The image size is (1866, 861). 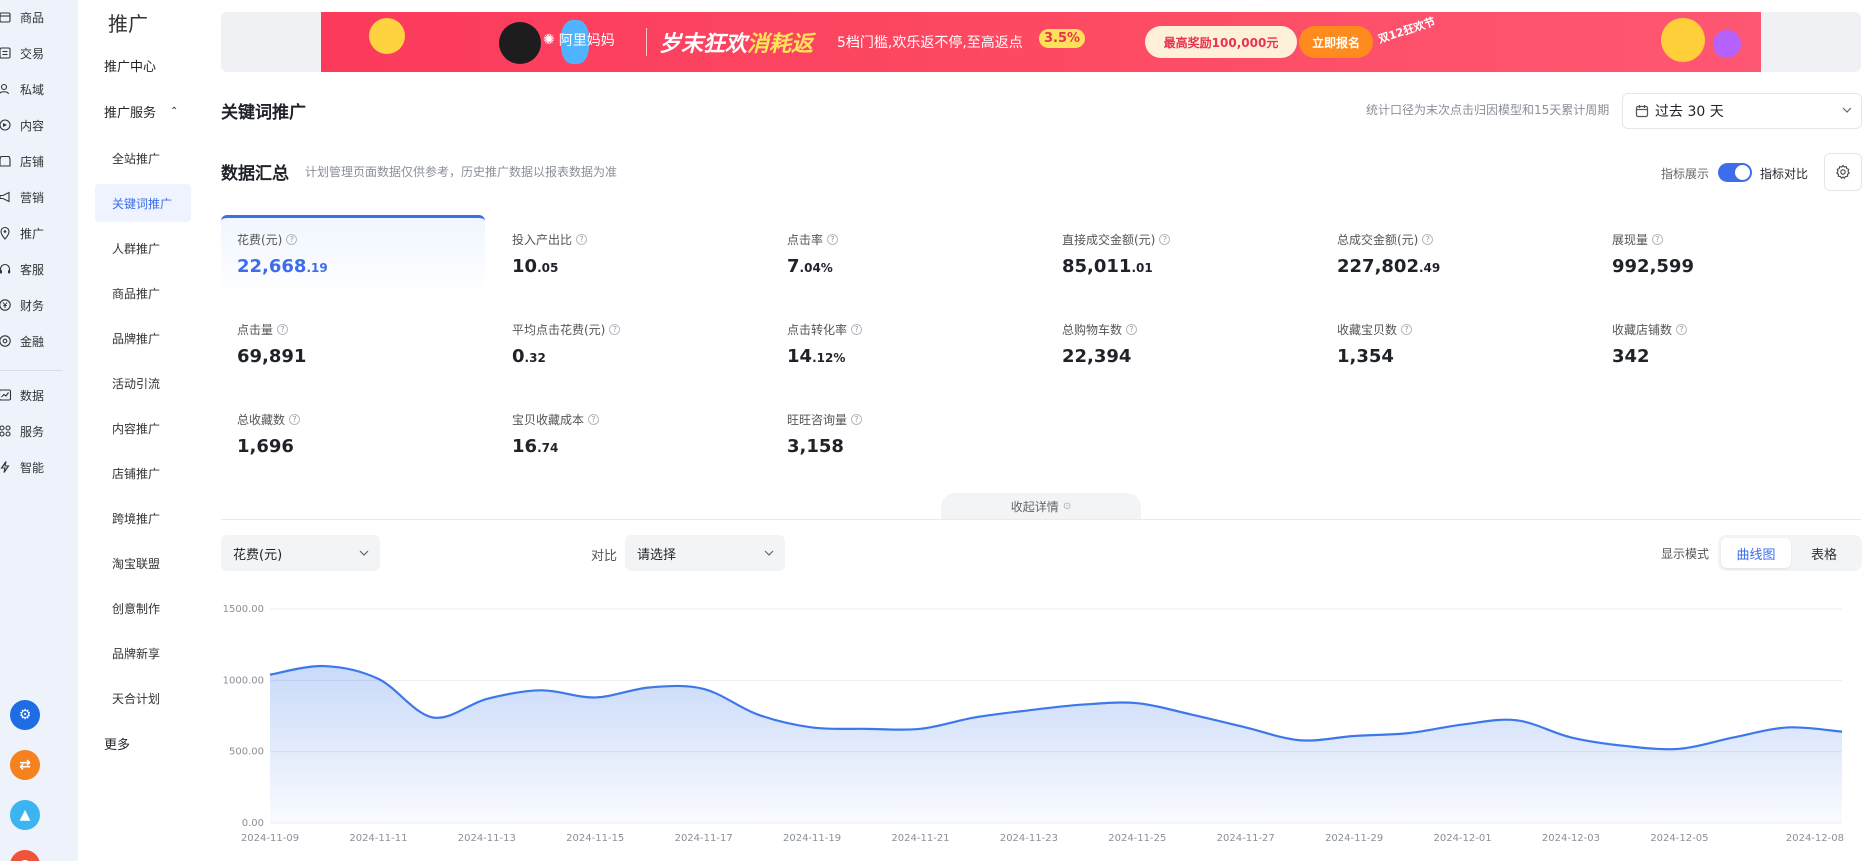 What do you see at coordinates (1728, 345) in the screenshot?
I see `metric-card: 收藏店铺数? 342` at bounding box center [1728, 345].